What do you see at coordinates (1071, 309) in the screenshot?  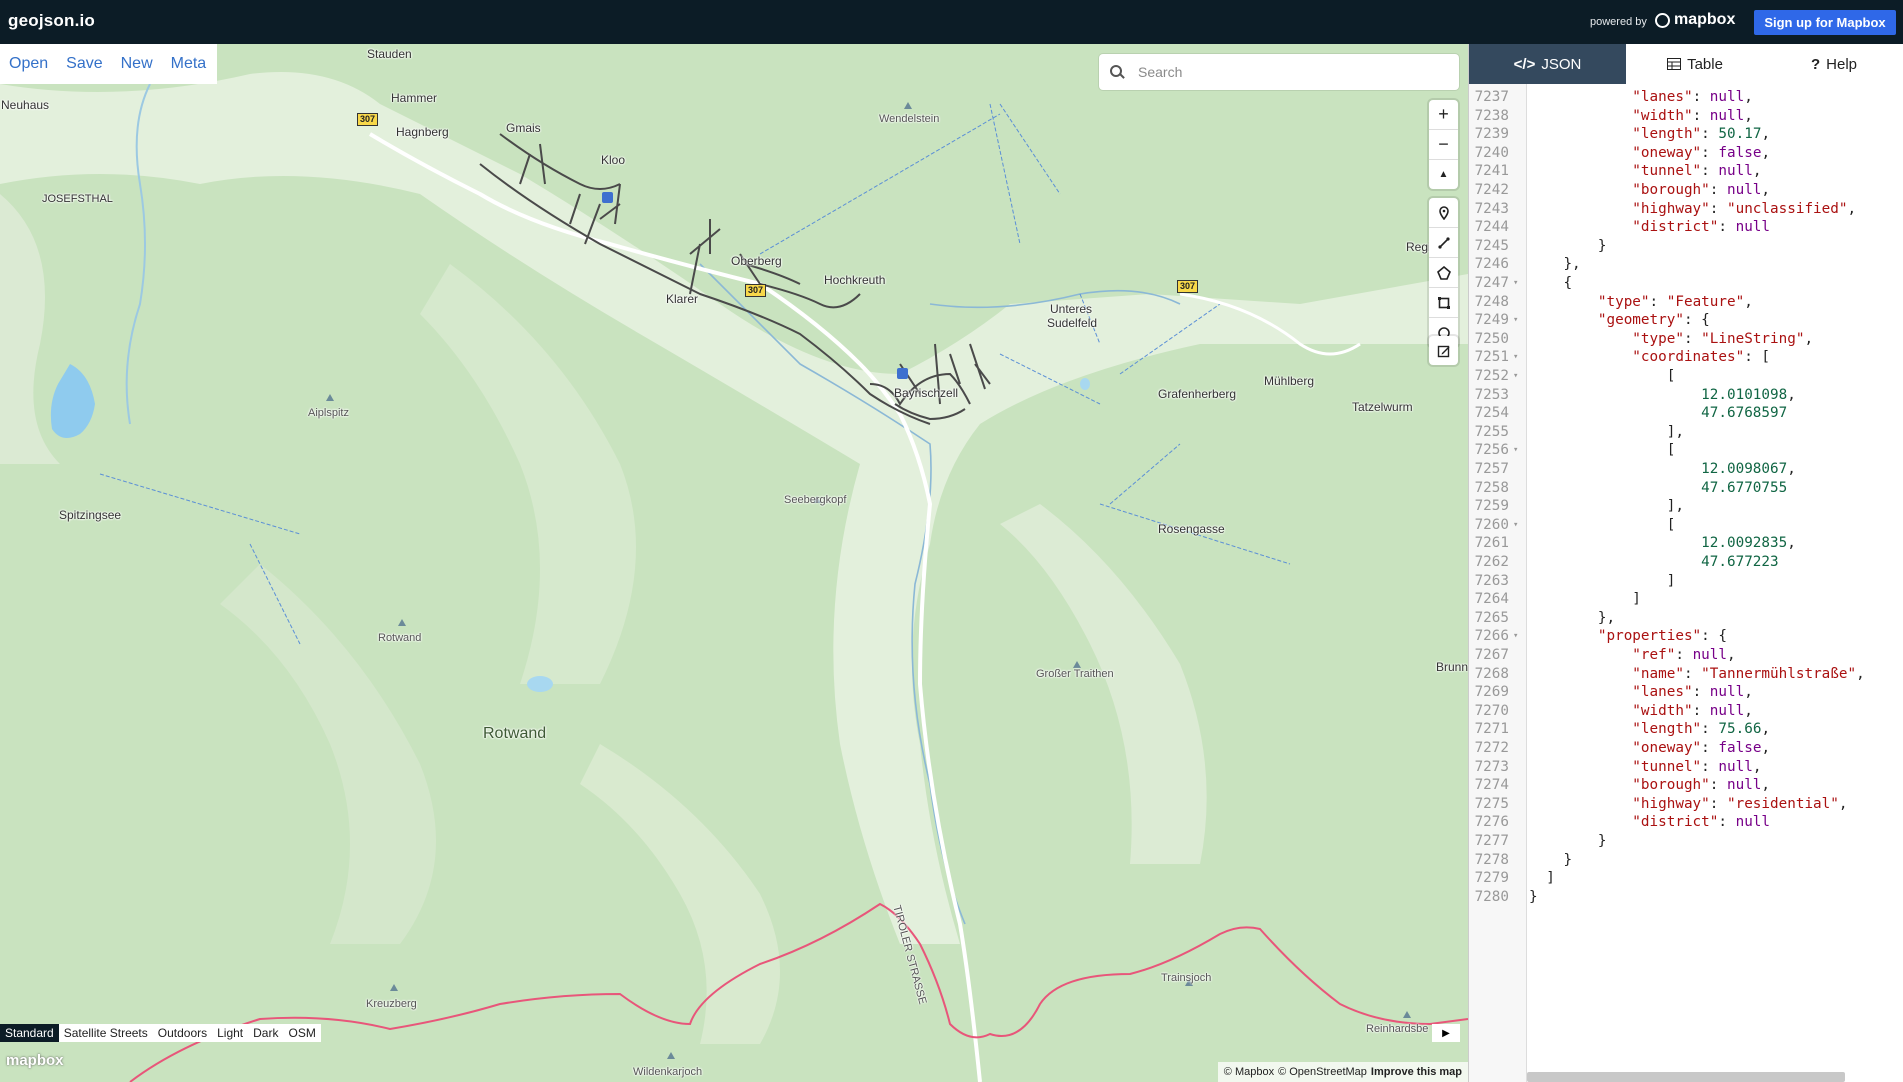 I see `map-label-unteres: Unteres` at bounding box center [1071, 309].